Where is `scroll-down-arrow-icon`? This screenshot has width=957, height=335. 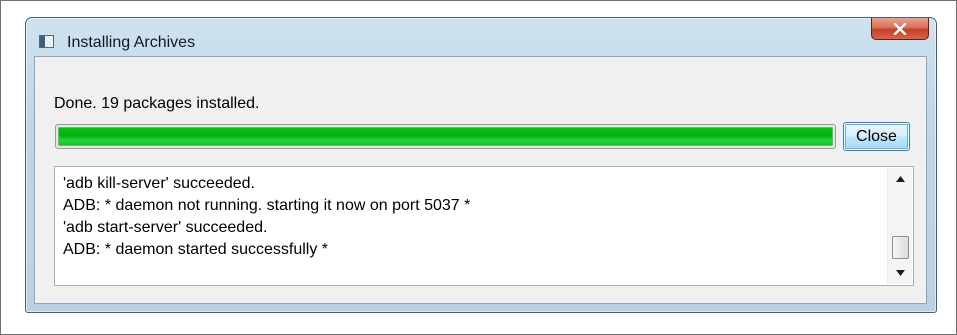 scroll-down-arrow-icon is located at coordinates (900, 273).